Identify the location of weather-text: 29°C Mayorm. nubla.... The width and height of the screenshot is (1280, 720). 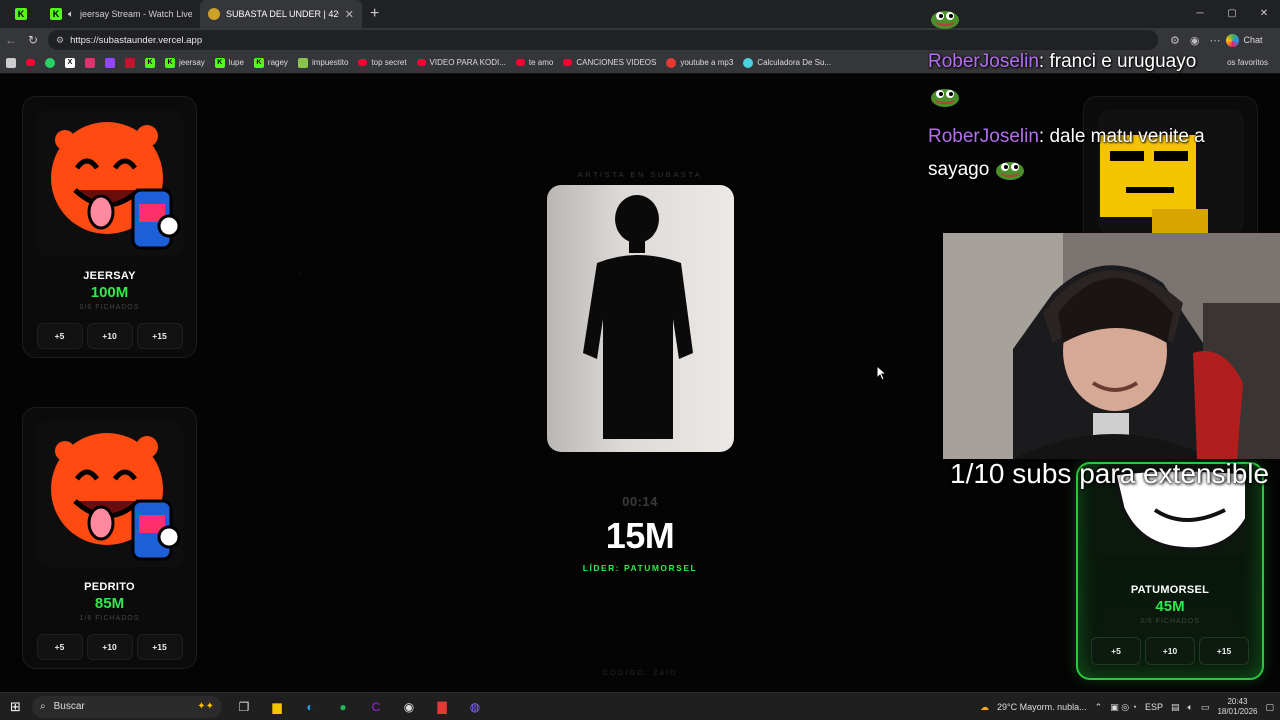
(1042, 707).